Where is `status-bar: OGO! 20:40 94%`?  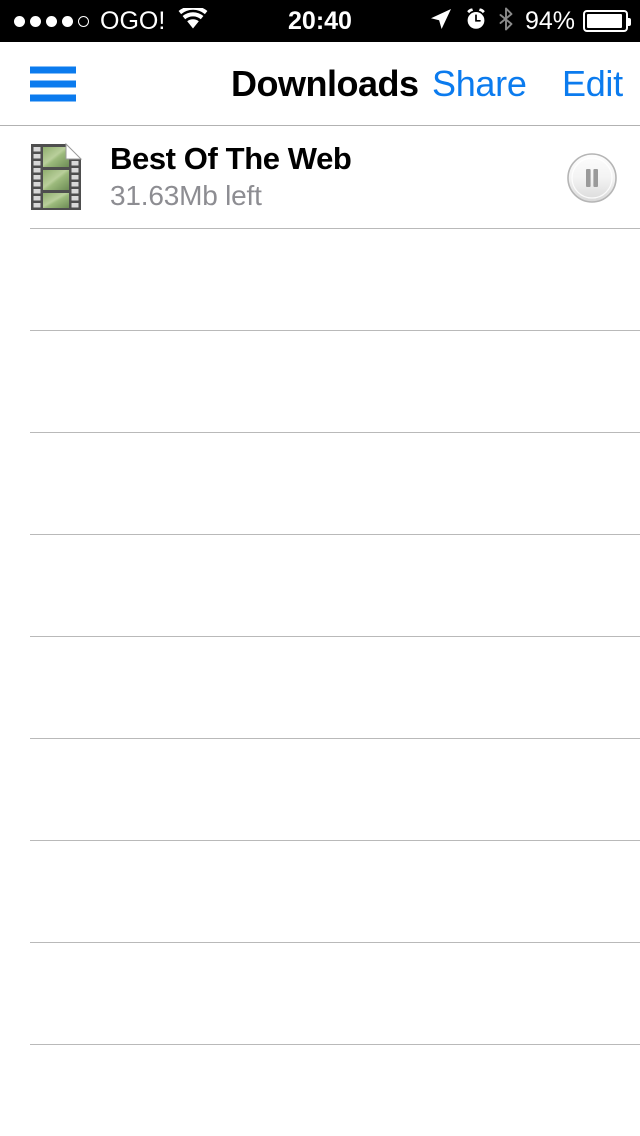 status-bar: OGO! 20:40 94% is located at coordinates (320, 21).